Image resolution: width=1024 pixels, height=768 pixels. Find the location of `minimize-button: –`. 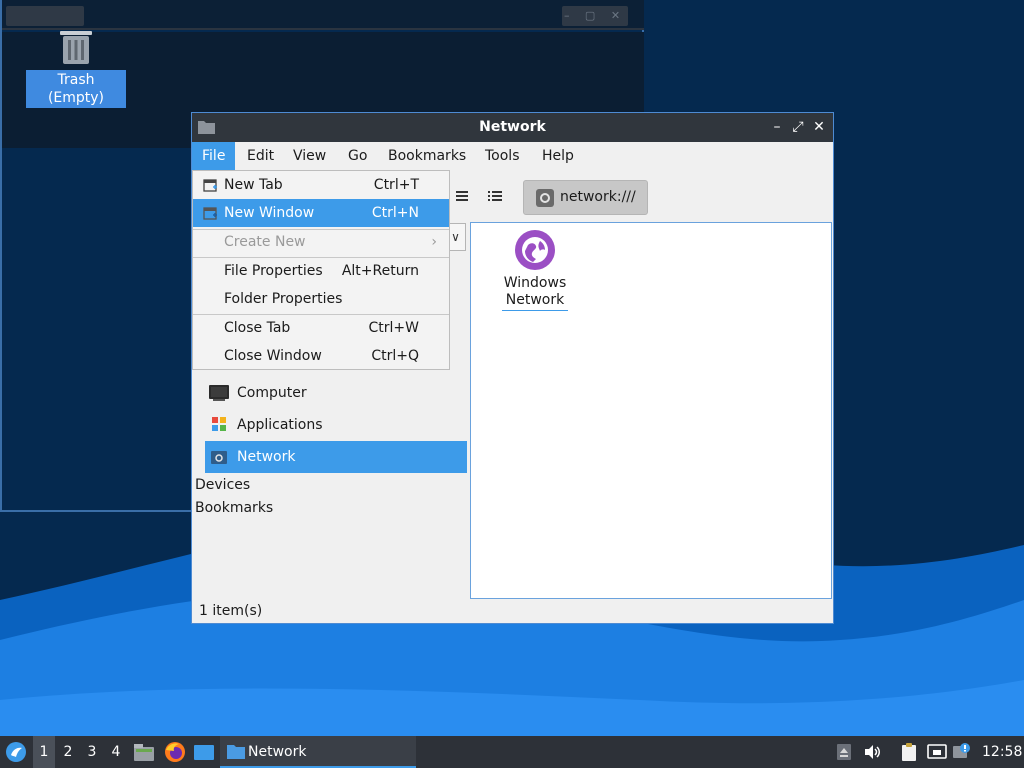

minimize-button: – is located at coordinates (777, 127).